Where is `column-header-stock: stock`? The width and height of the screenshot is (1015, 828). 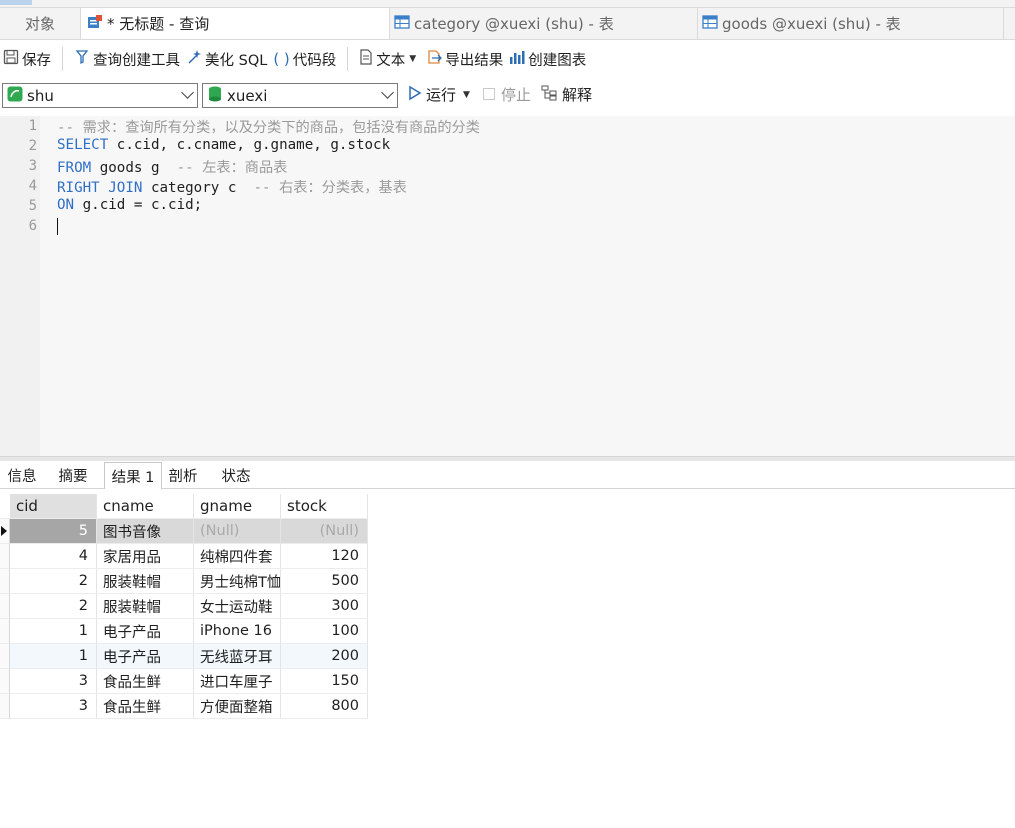
column-header-stock: stock is located at coordinates (324, 506).